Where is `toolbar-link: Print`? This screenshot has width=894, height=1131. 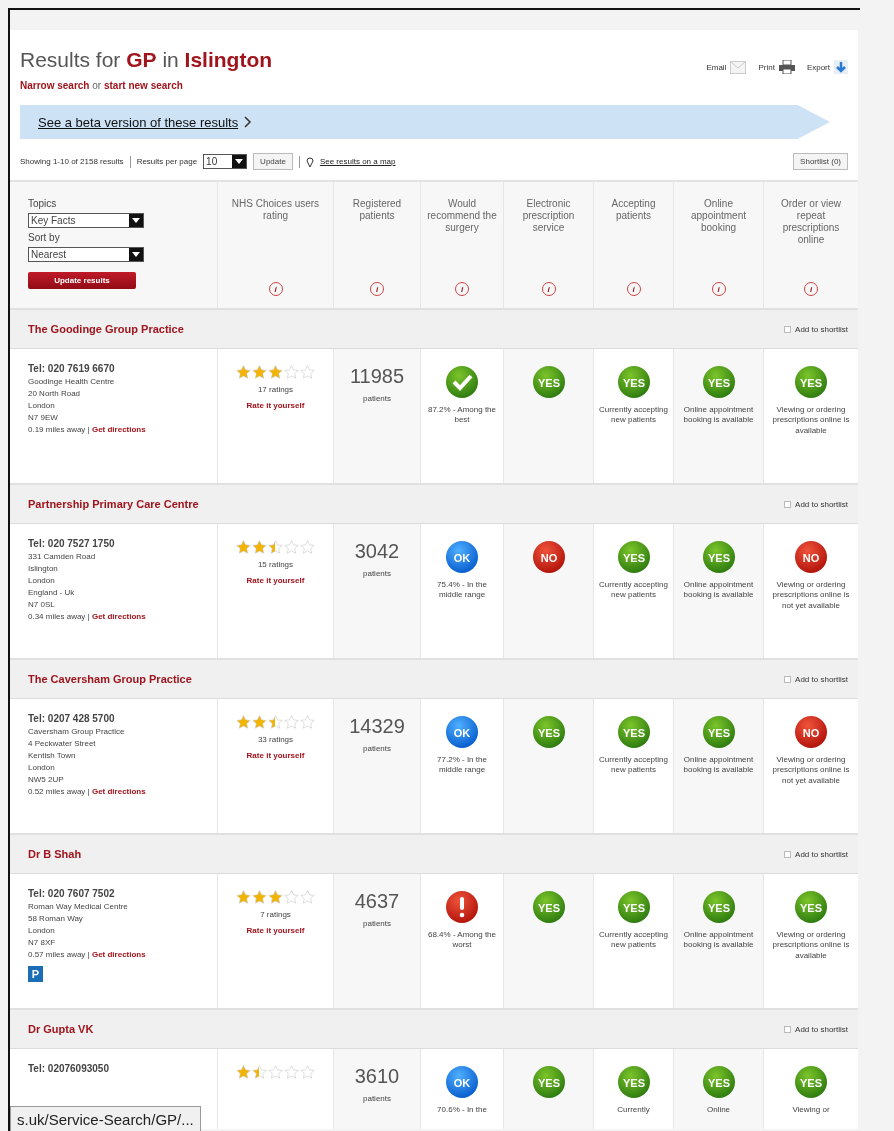
toolbar-link: Print is located at coordinates (776, 67).